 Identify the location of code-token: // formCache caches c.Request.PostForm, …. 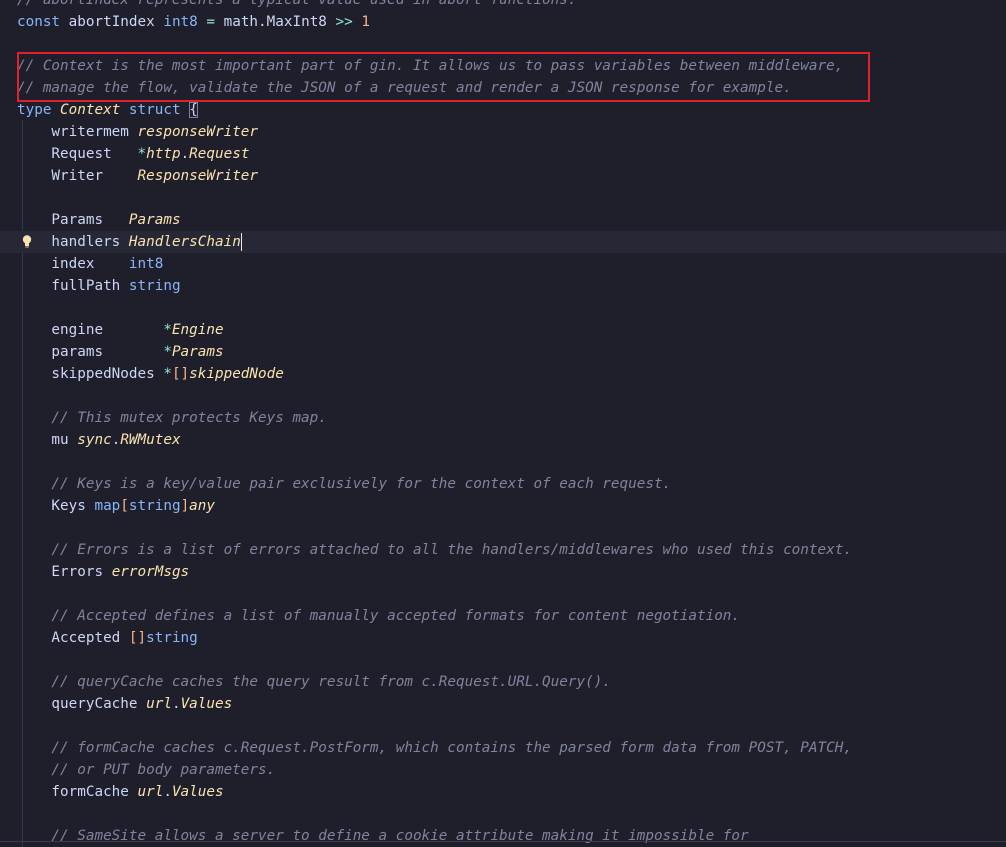
(434, 748).